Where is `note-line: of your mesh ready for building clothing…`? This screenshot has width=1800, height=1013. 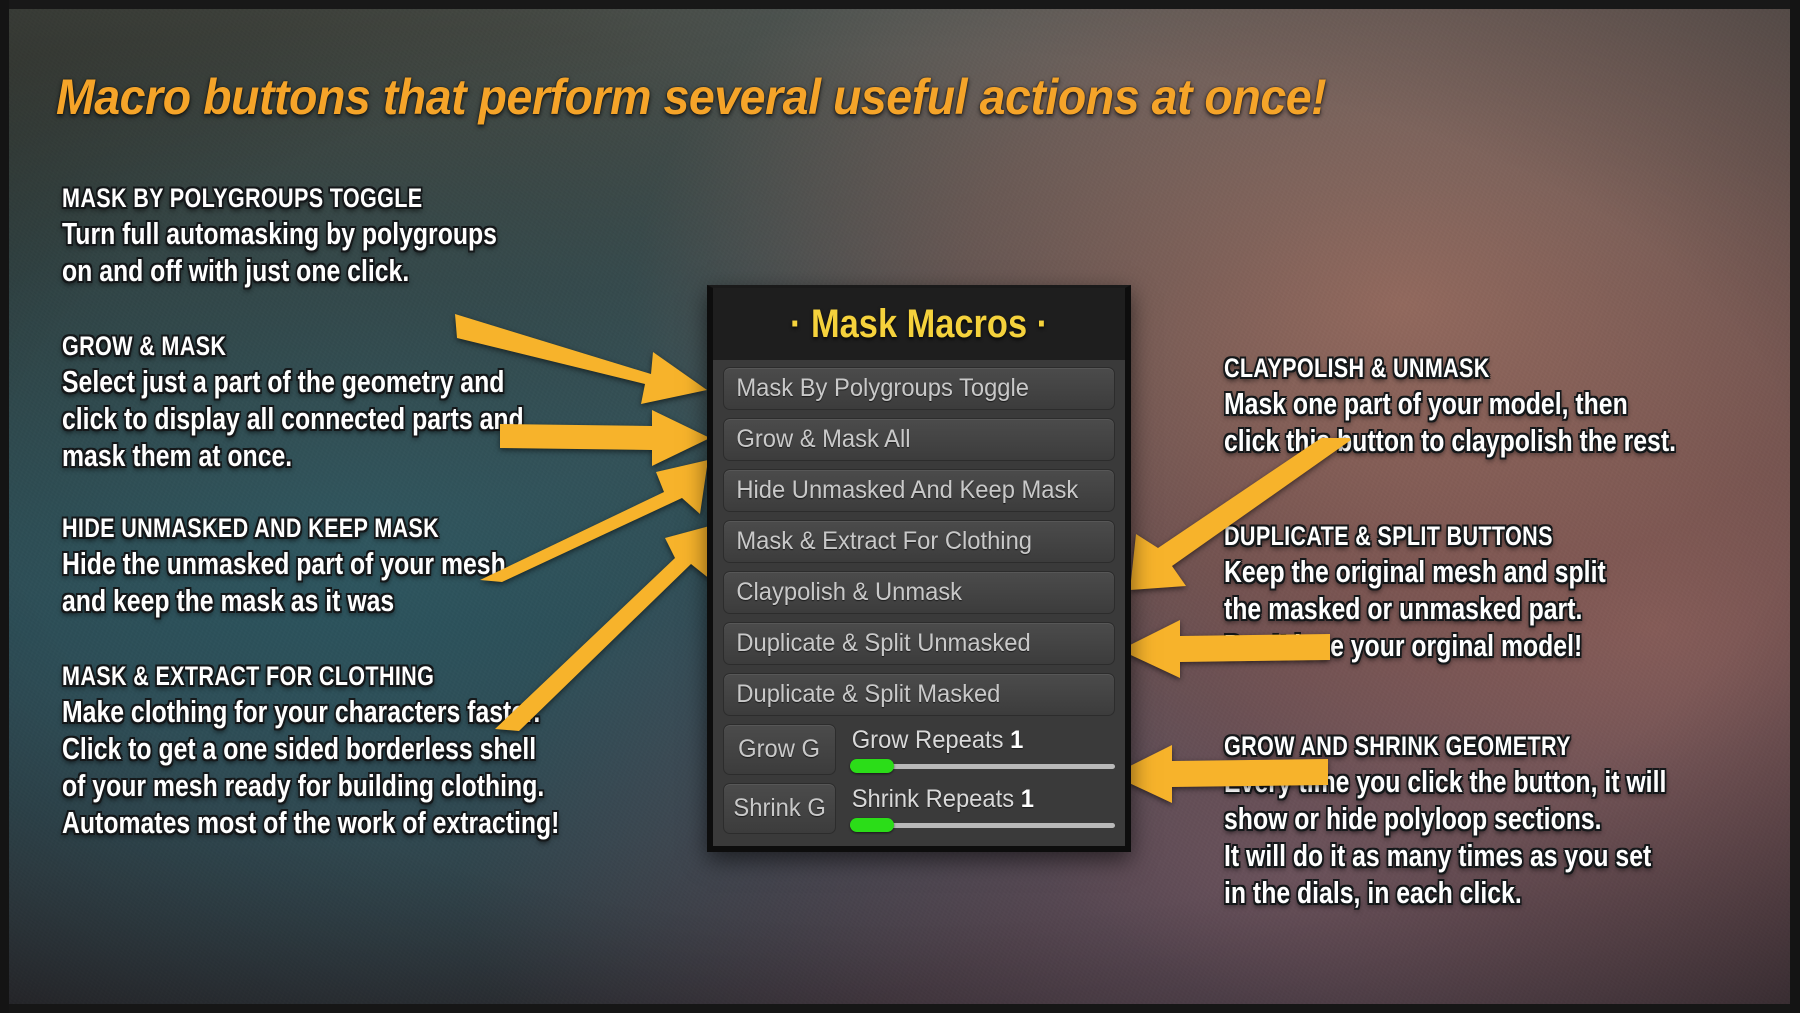
note-line: of your mesh ready for building clothing… is located at coordinates (303, 785).